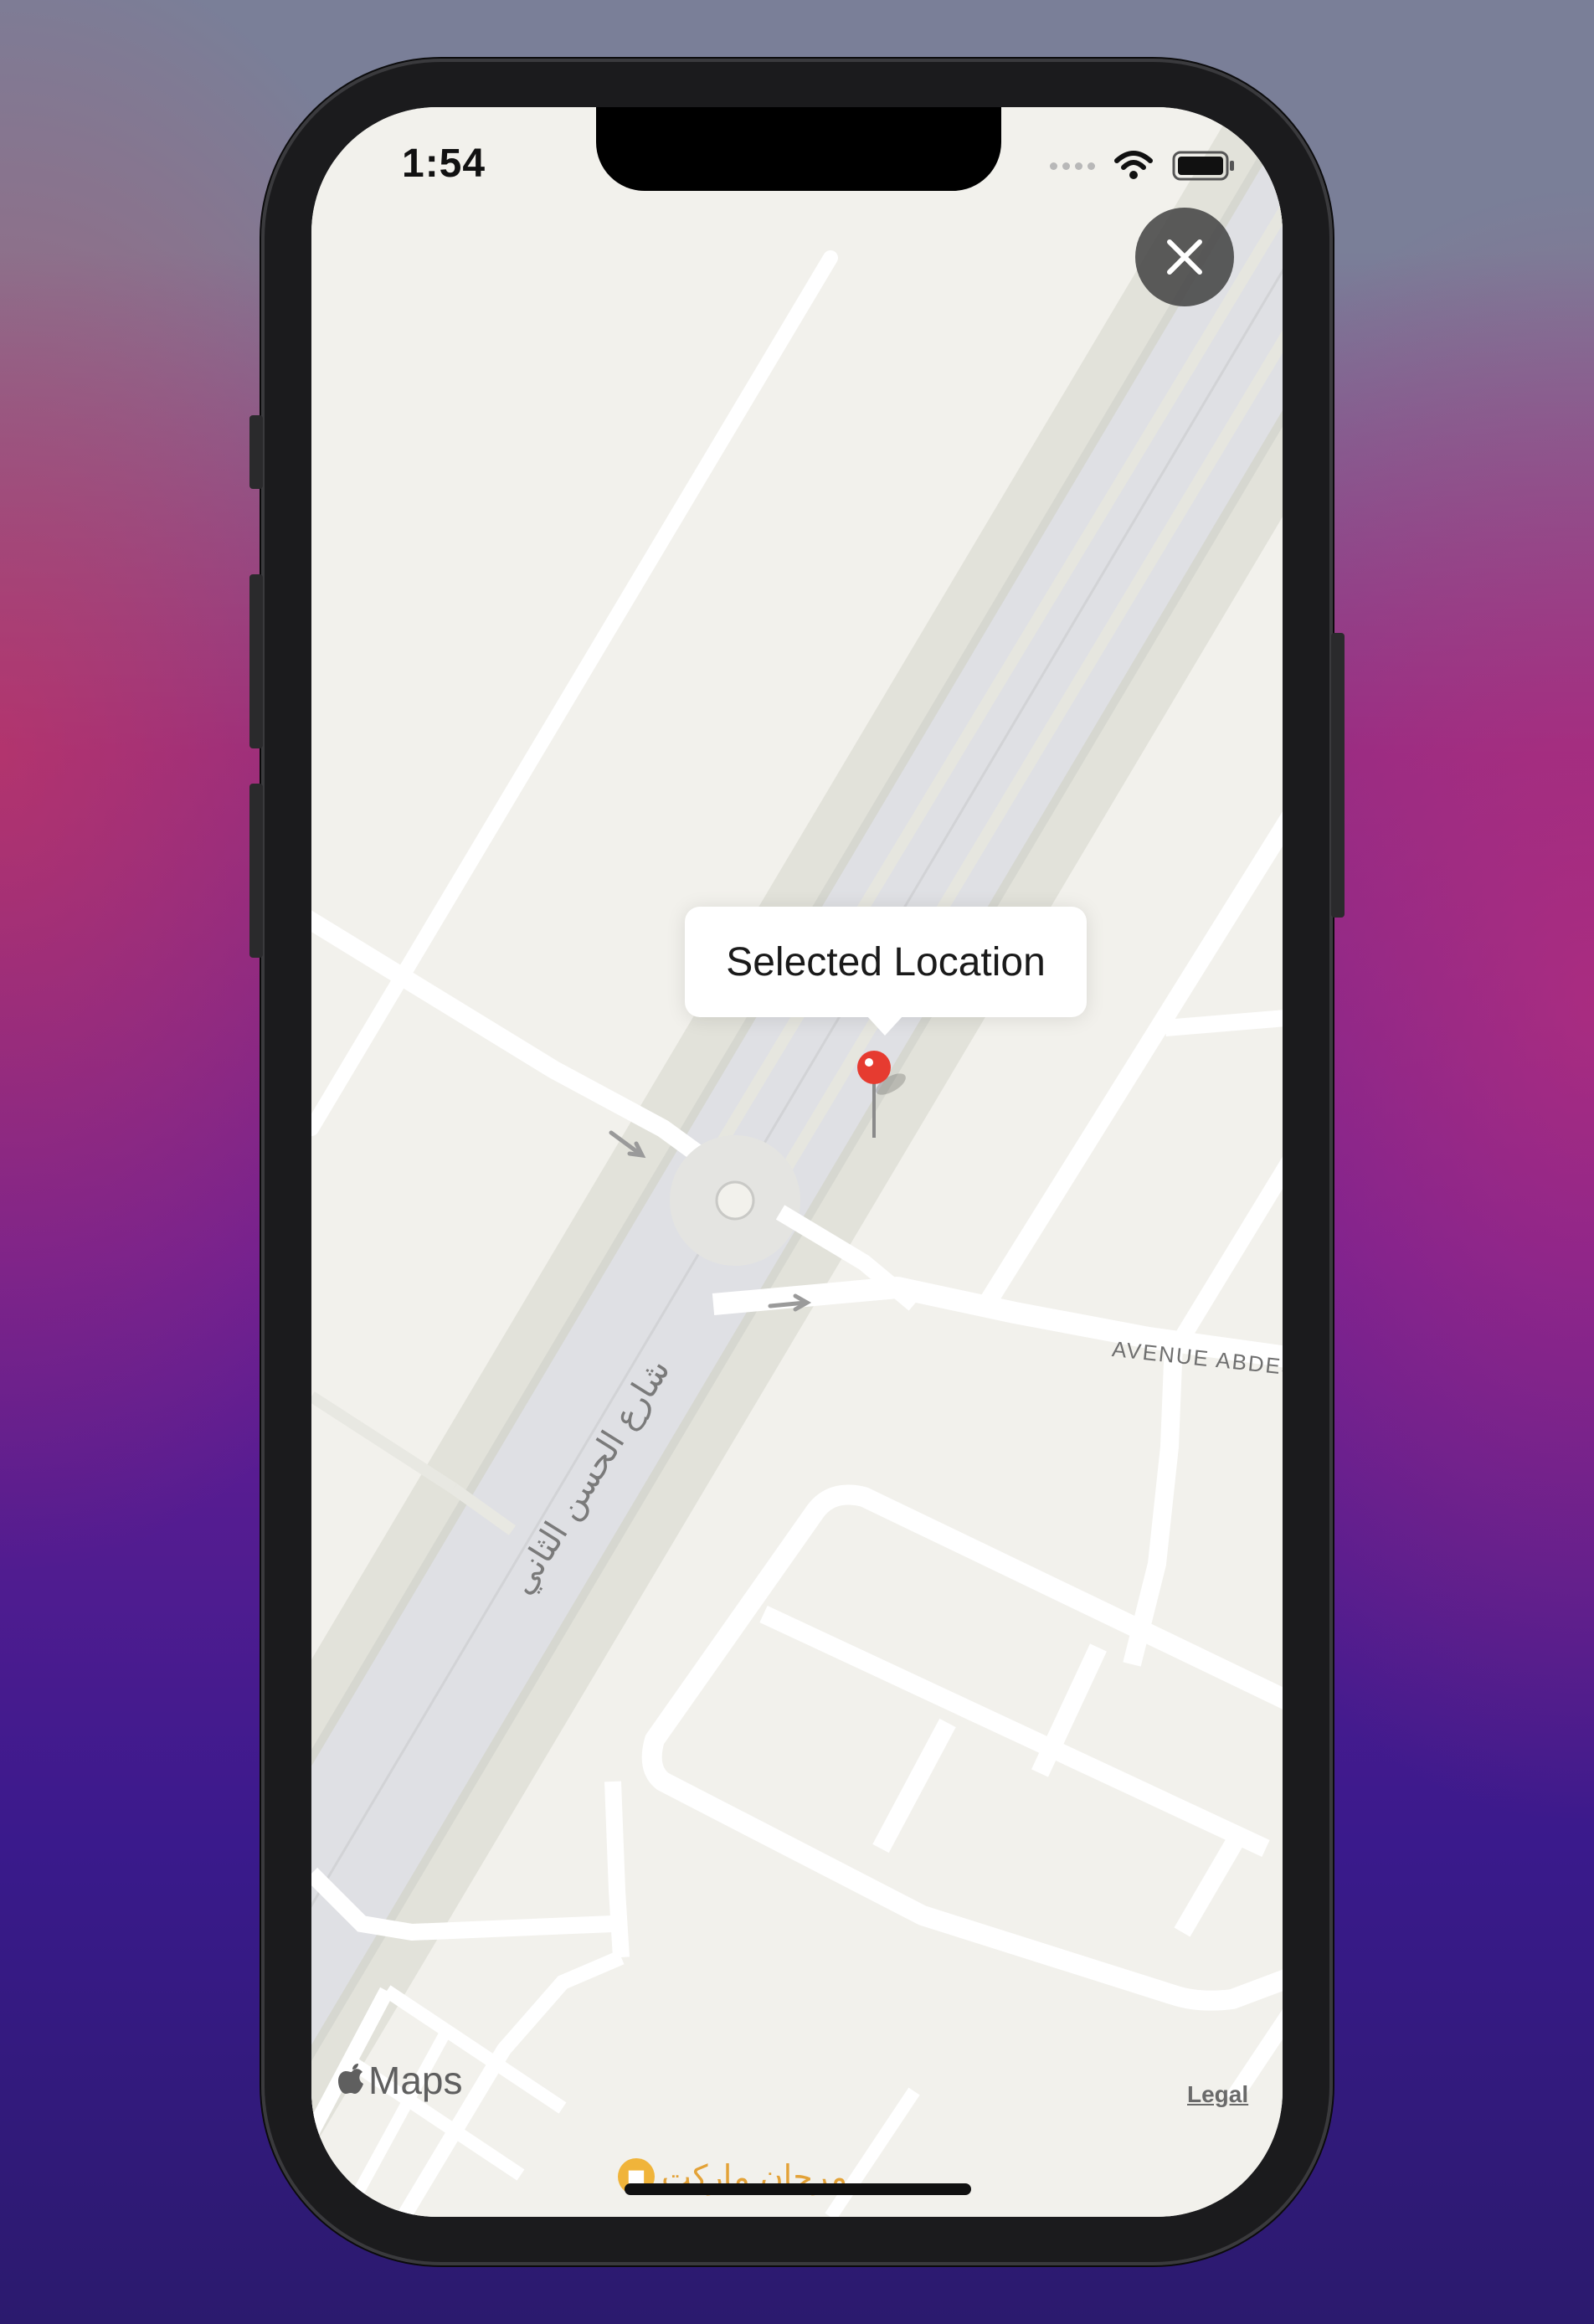  I want to click on legal-link: Legal, so click(1217, 2095).